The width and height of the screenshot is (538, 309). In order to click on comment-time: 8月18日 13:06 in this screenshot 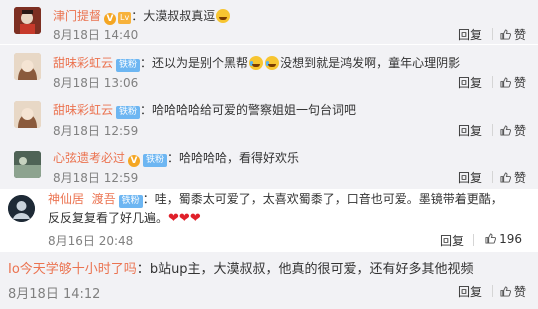, I will do `click(96, 83)`.